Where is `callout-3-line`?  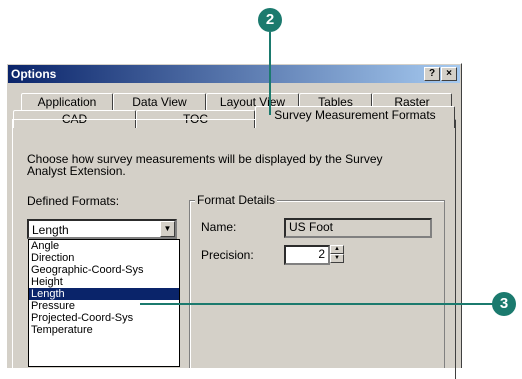
callout-3-line is located at coordinates (319, 304).